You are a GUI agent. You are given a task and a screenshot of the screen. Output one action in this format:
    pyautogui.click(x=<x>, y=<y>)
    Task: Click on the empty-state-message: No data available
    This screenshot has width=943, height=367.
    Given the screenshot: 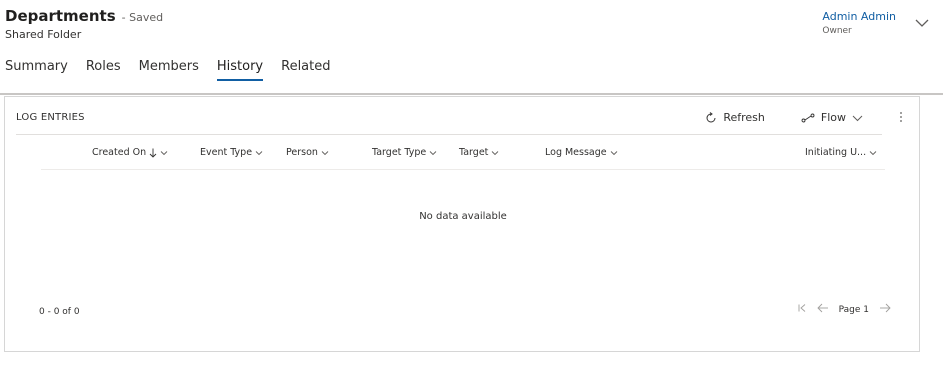 What is the action you would take?
    pyautogui.click(x=463, y=216)
    